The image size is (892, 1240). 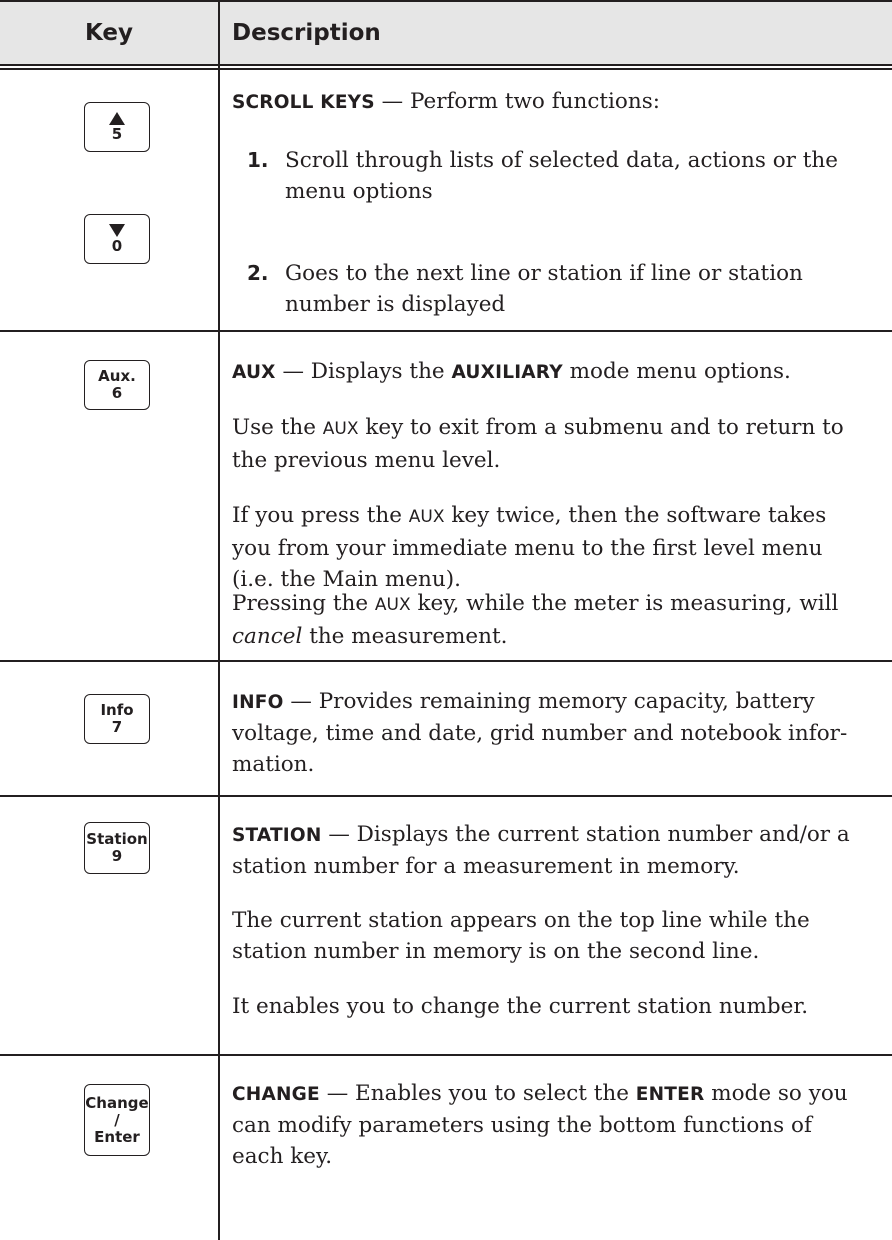 What do you see at coordinates (117, 133) in the screenshot?
I see `key-label: 5` at bounding box center [117, 133].